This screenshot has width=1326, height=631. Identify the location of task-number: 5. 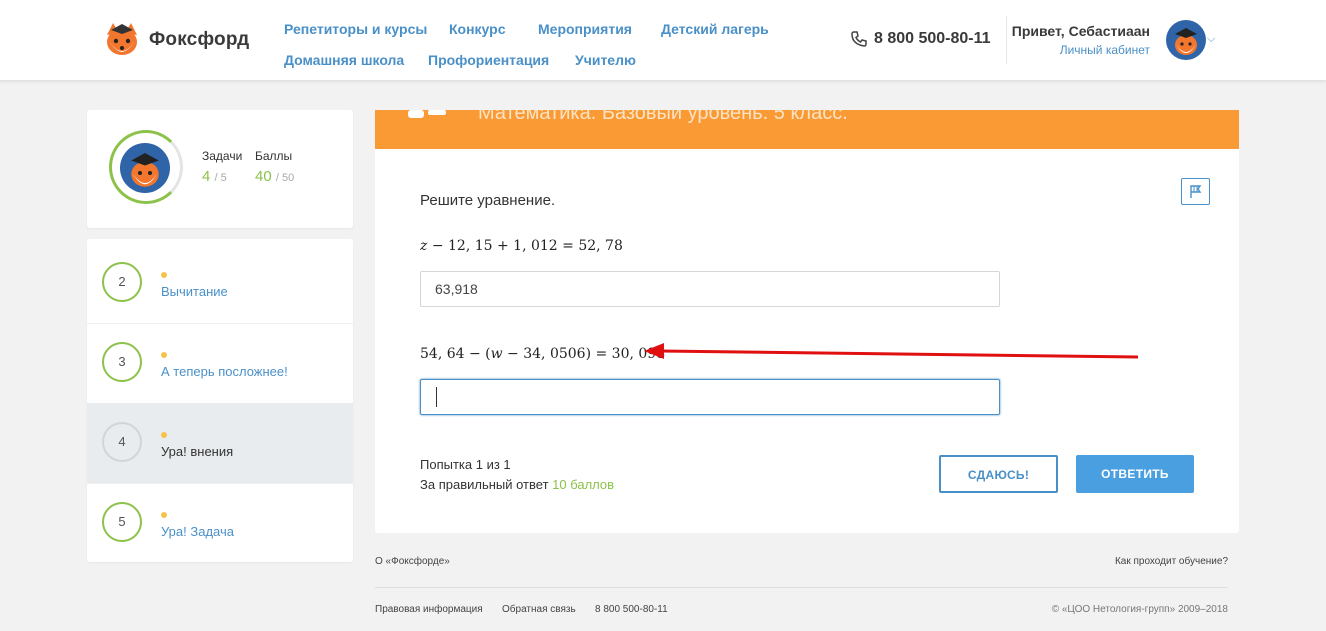
(122, 522).